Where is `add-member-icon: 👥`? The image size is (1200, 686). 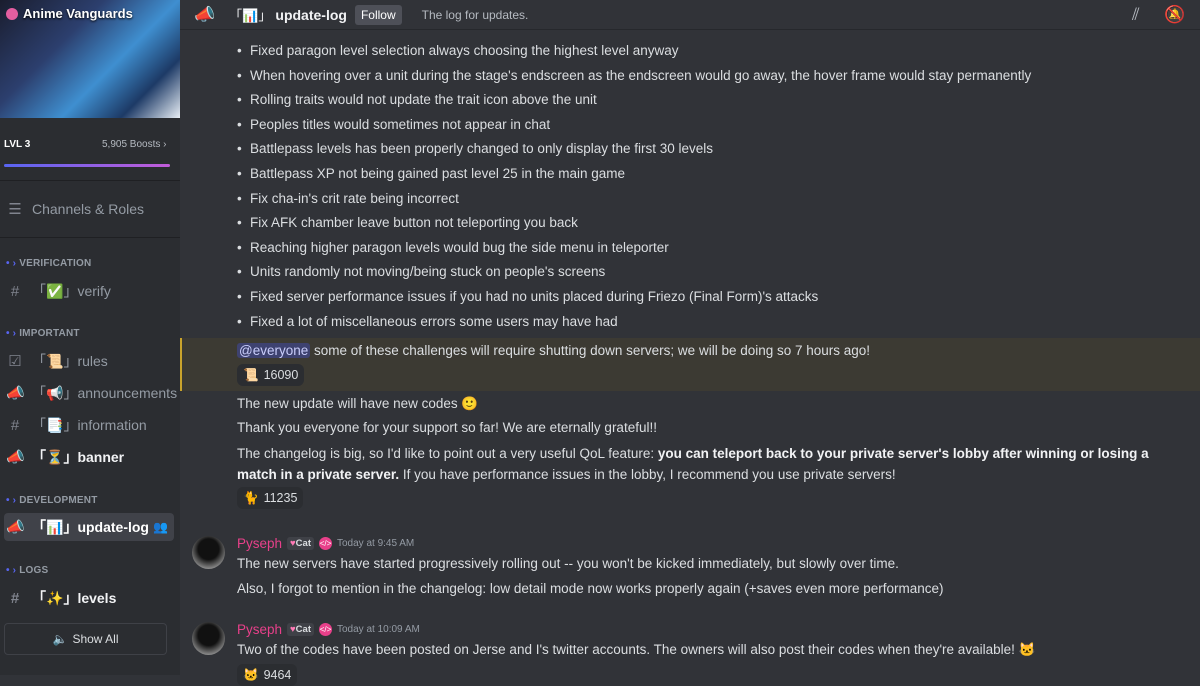
add-member-icon: 👥 is located at coordinates (160, 527).